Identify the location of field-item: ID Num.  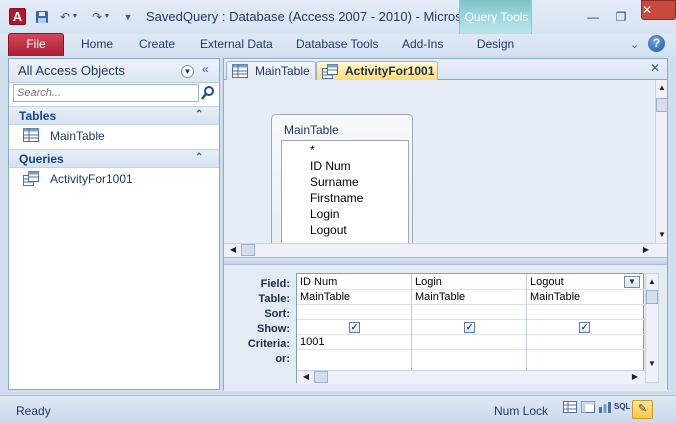
(330, 166).